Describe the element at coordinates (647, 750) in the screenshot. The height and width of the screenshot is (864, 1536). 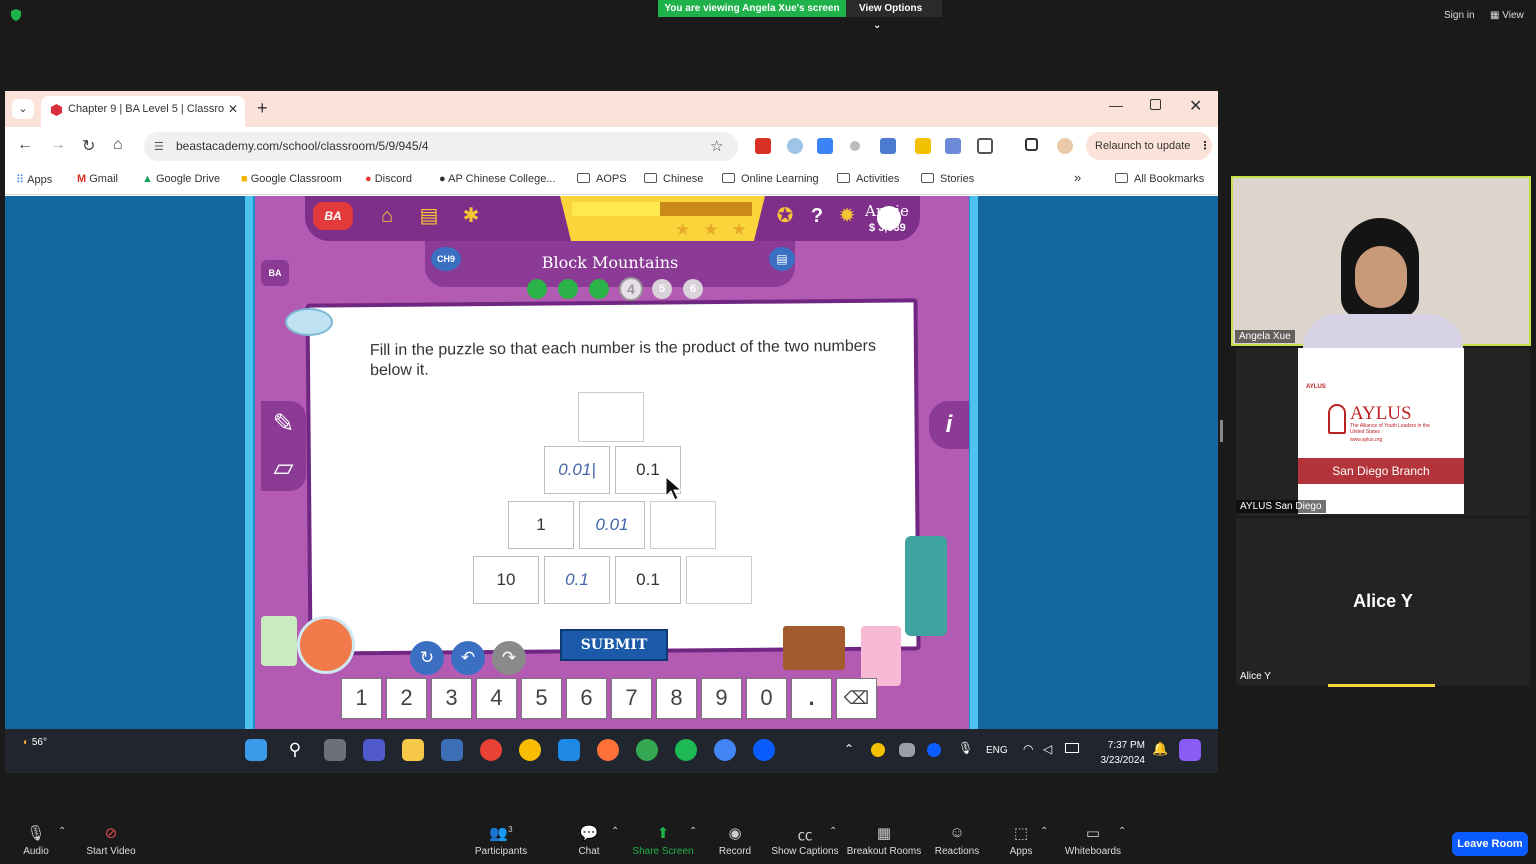
I see `chrome-active-icon` at that location.